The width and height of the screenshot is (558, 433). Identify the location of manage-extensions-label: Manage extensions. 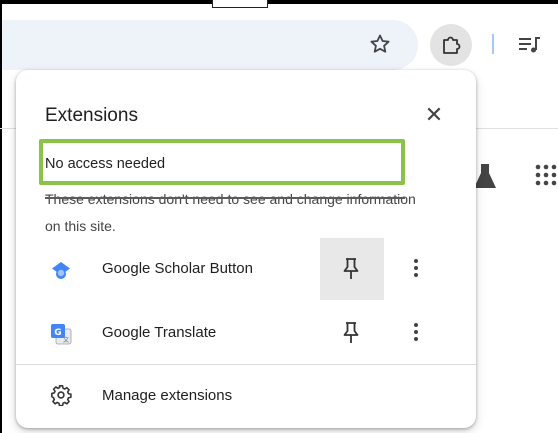
(167, 395).